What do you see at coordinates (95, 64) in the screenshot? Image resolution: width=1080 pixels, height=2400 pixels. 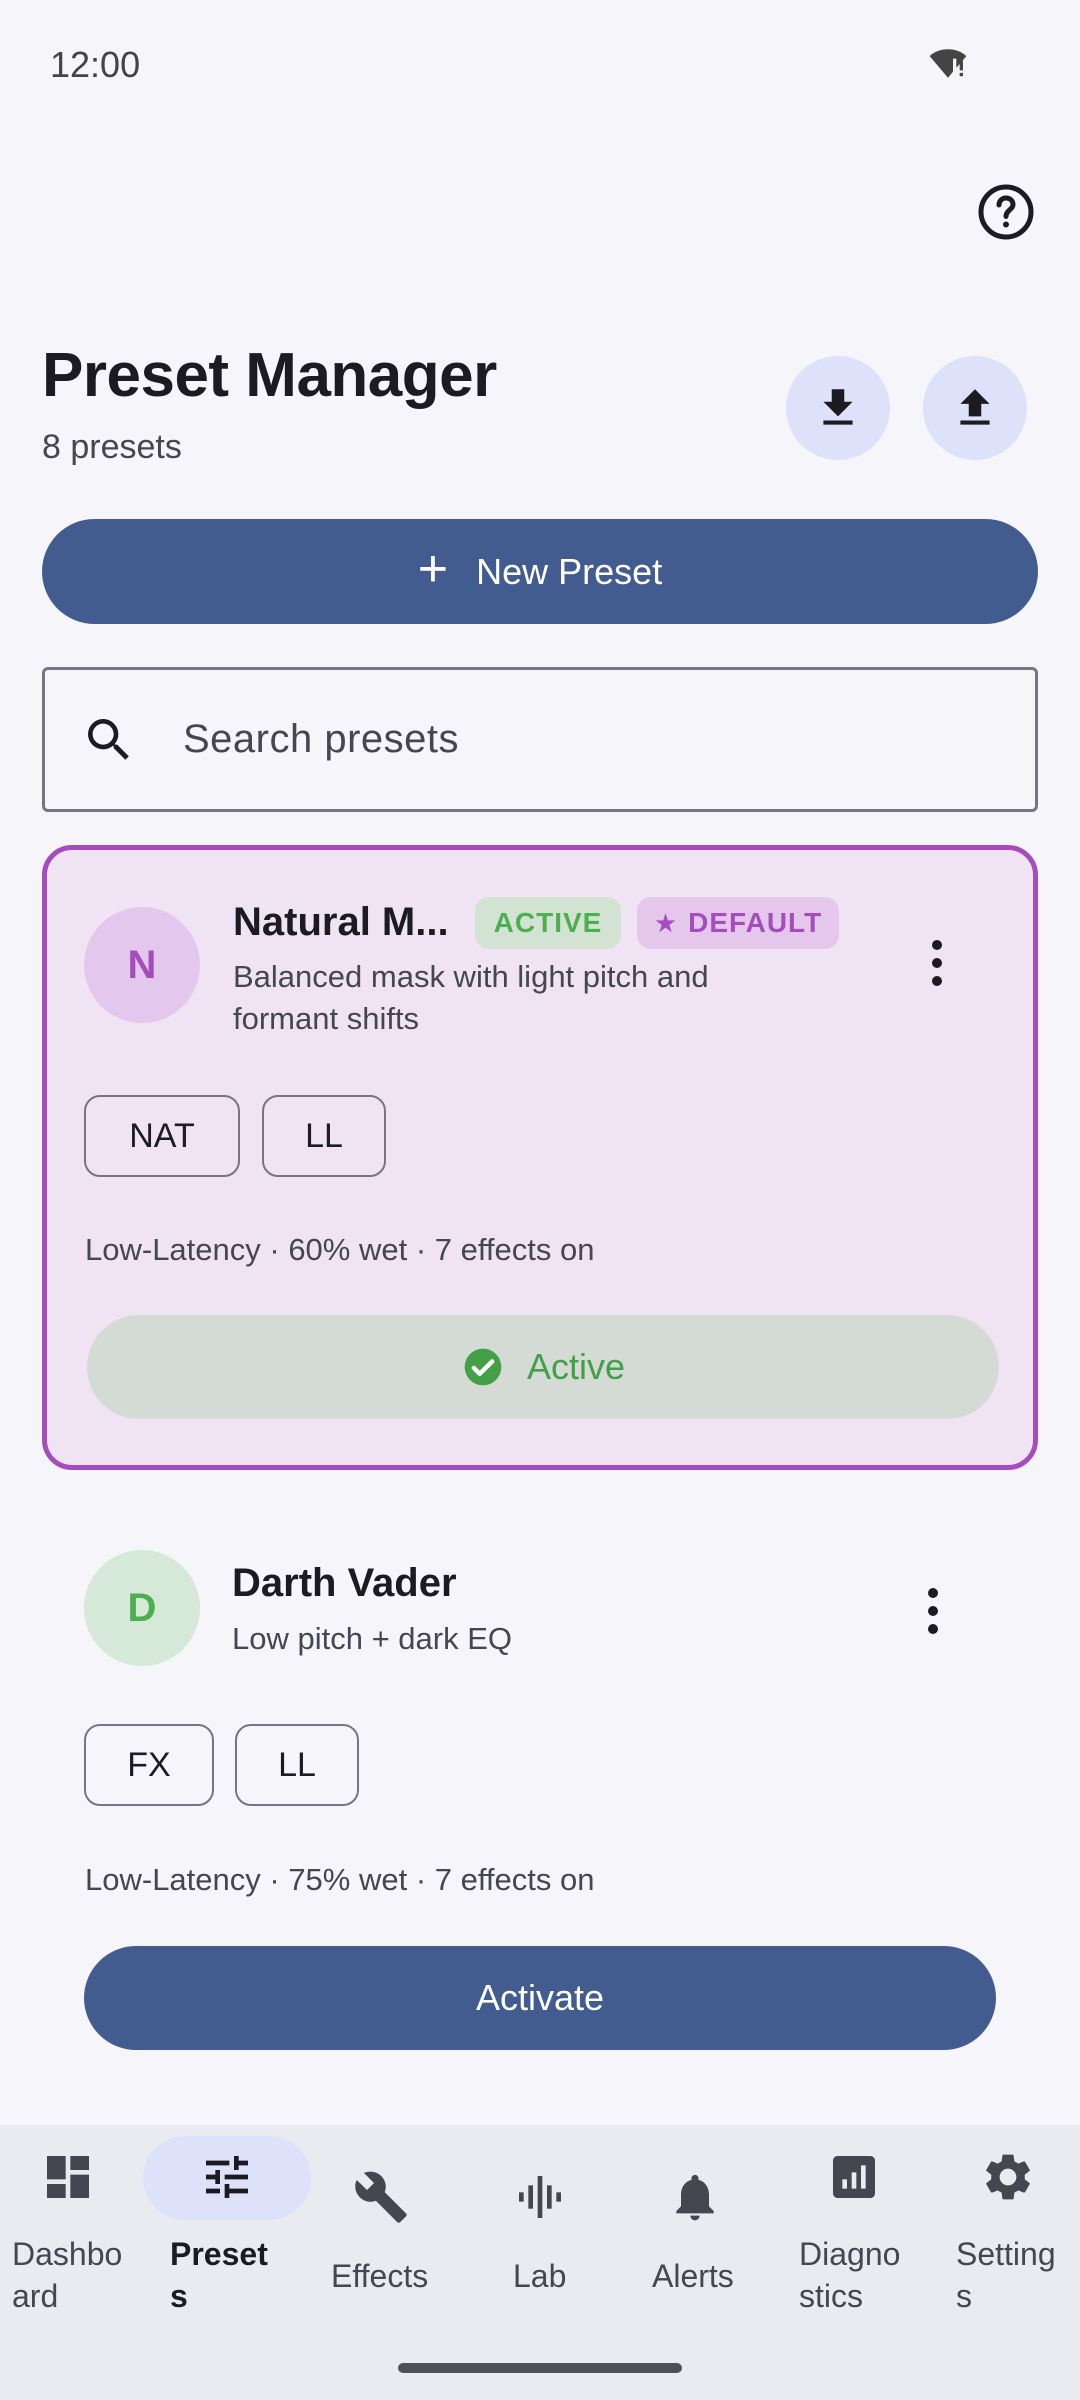 I see `status-time: 12:00` at bounding box center [95, 64].